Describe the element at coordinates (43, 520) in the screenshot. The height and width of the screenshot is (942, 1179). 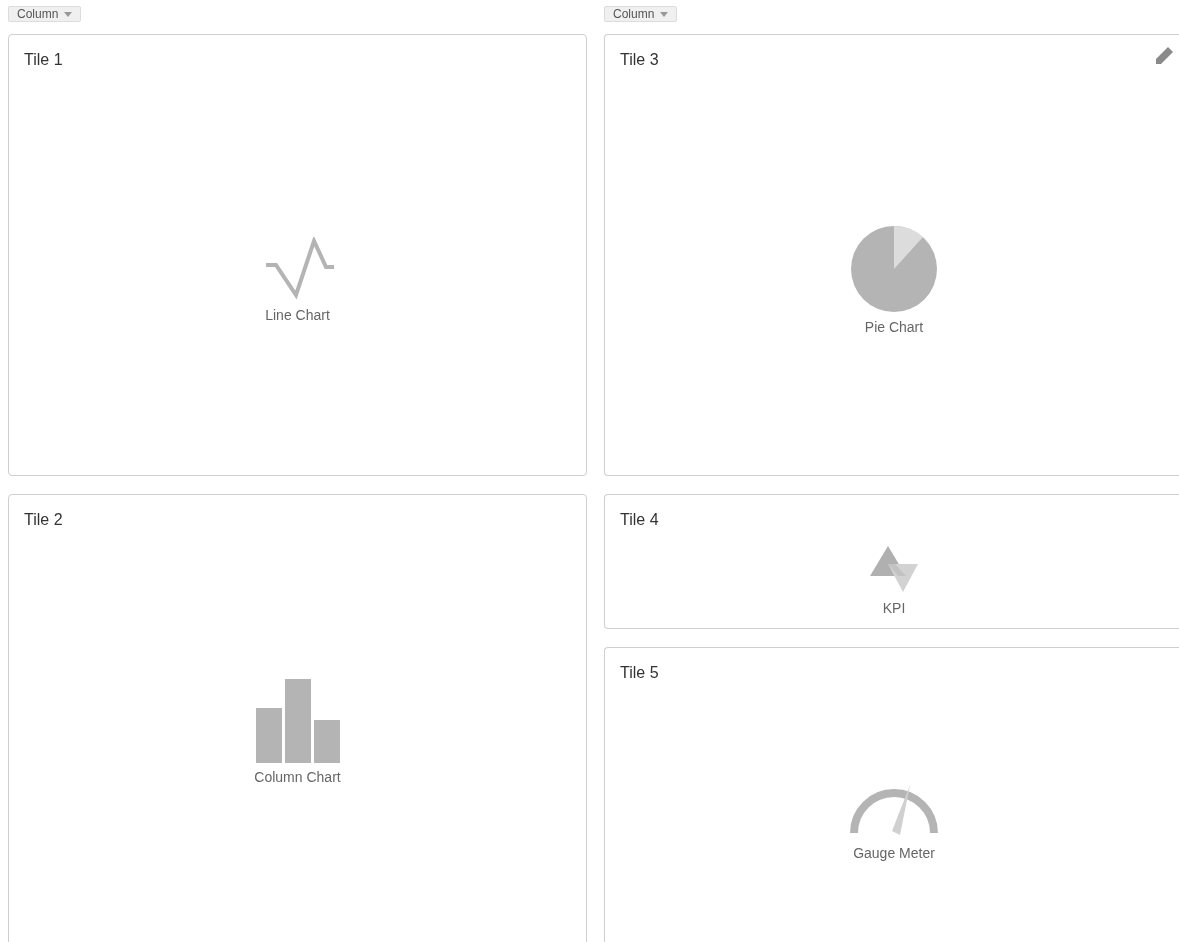
I see `tile-title: Tile 2` at that location.